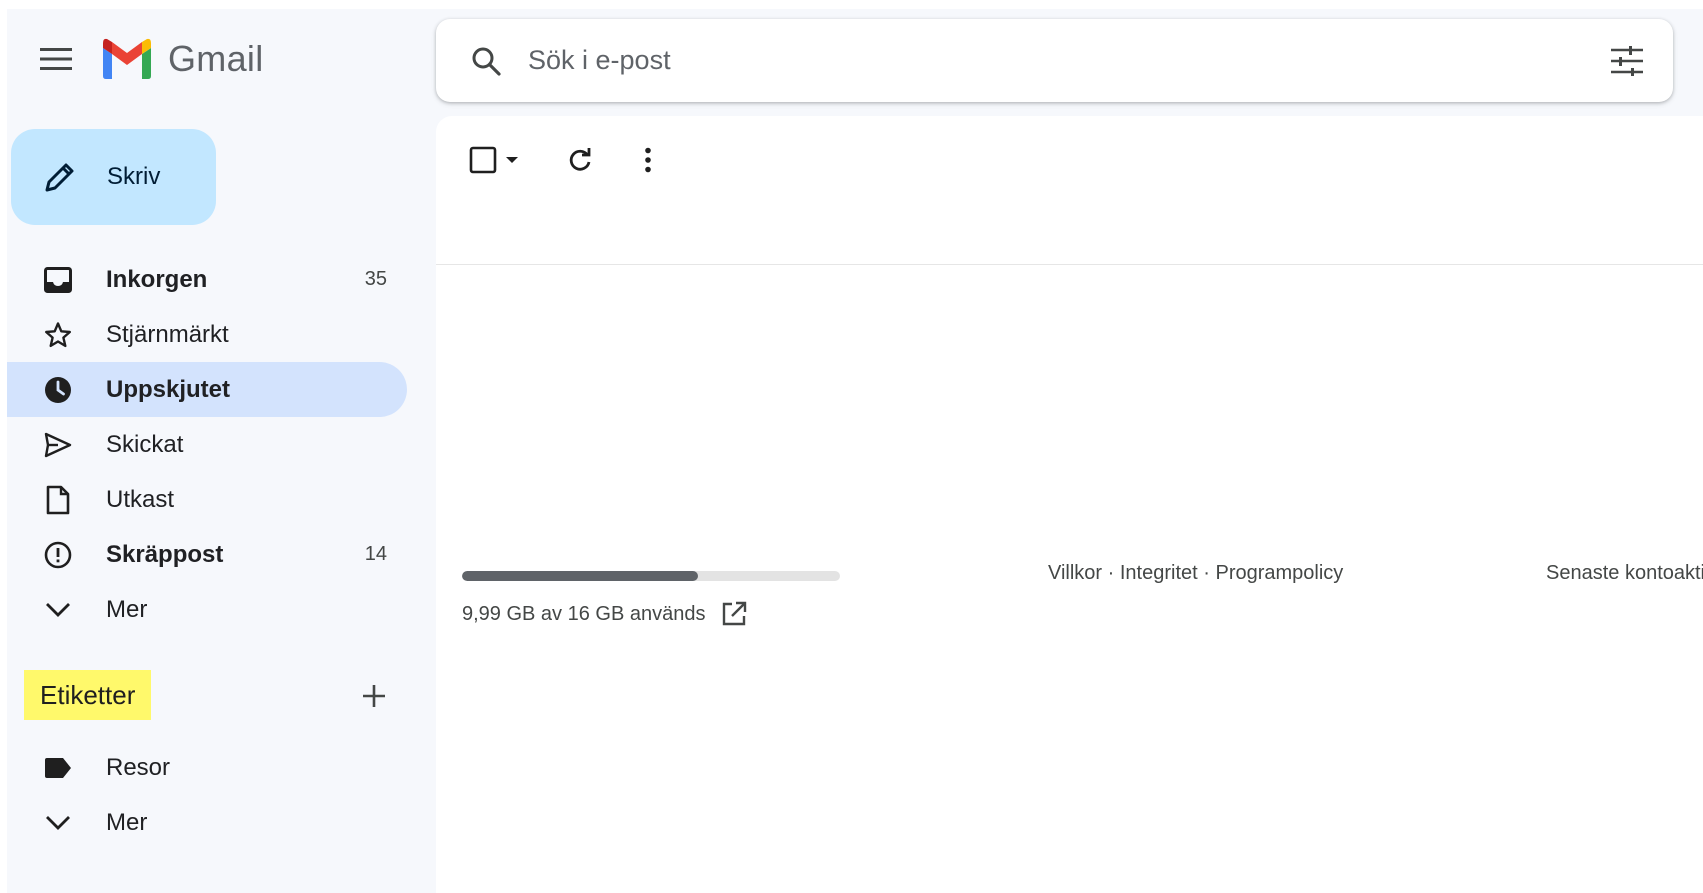  I want to click on hamburger-icon, so click(56, 59).